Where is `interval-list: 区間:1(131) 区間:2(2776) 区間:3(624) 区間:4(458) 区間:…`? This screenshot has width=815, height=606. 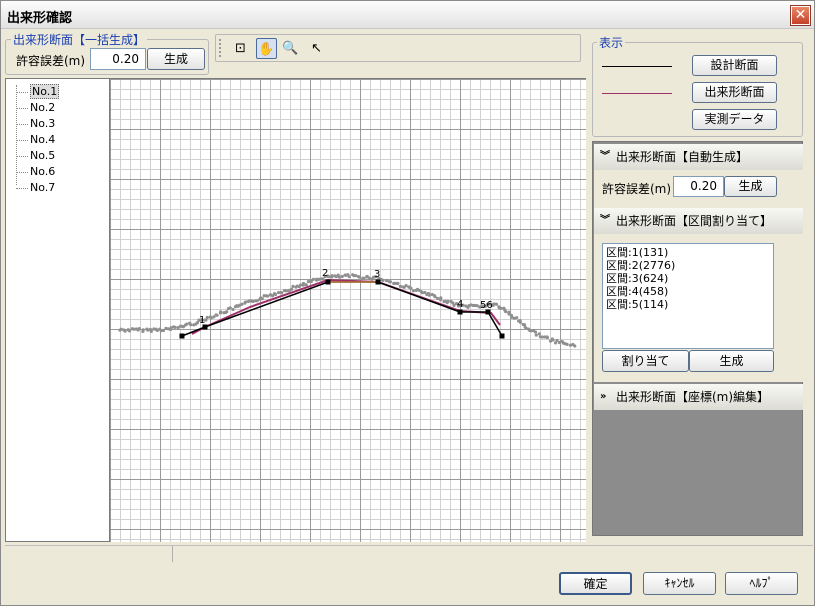 interval-list: 区間:1(131) 区間:2(2776) 区間:3(624) 区間:4(458) 区間:… is located at coordinates (688, 296).